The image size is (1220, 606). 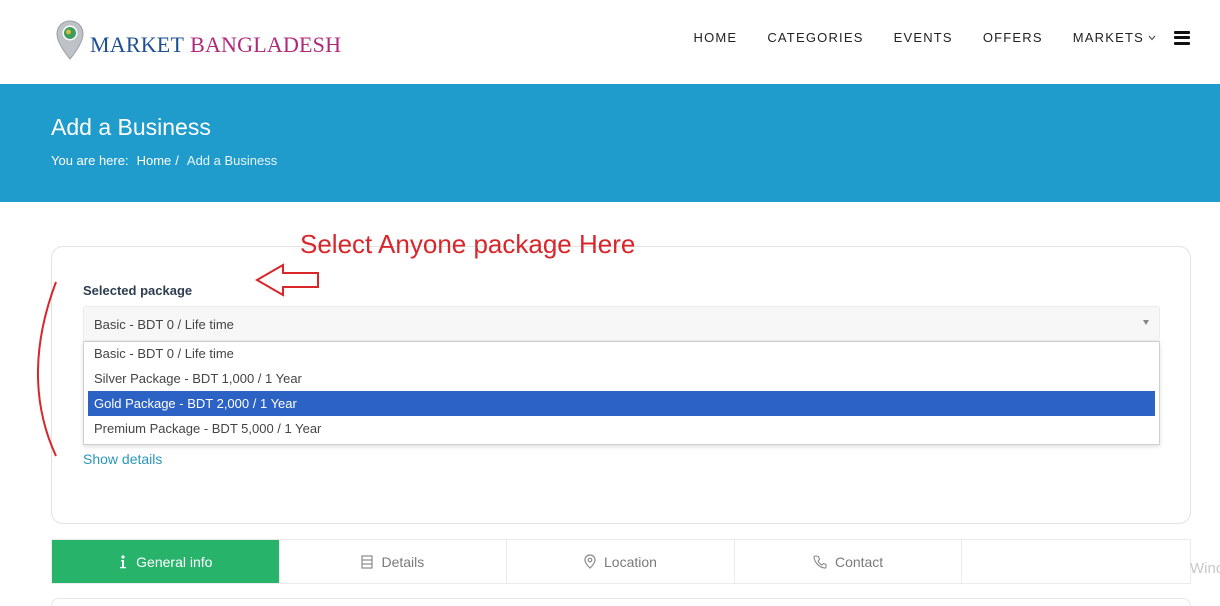 I want to click on info-icon, so click(x=123, y=561).